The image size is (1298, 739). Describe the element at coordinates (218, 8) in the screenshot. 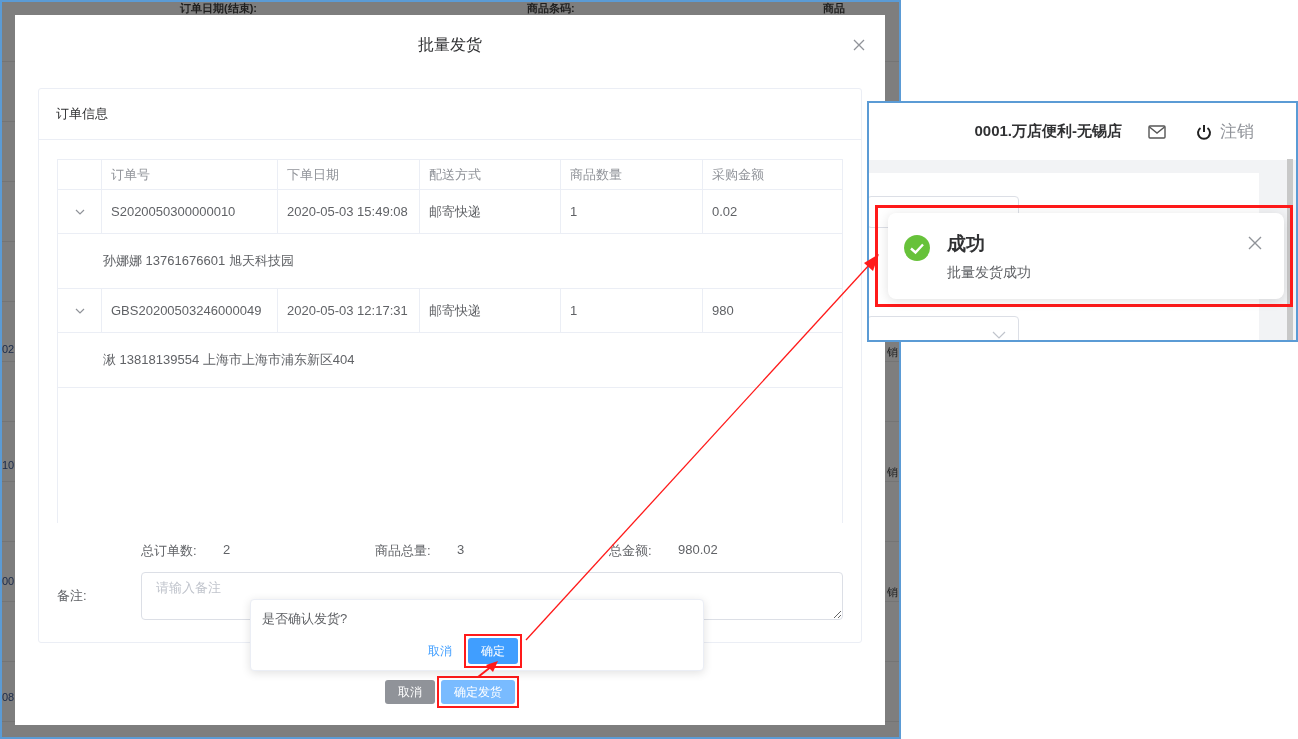

I see `form-label: 订单日期(结束):` at that location.